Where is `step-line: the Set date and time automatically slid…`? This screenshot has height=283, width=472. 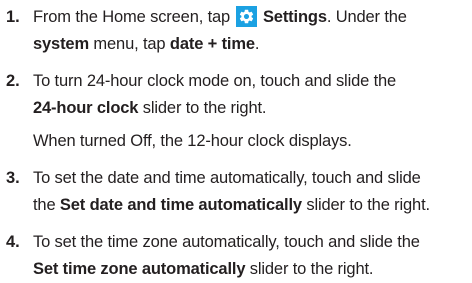
step-line: the Set date and time automatically slid… is located at coordinates (249, 205).